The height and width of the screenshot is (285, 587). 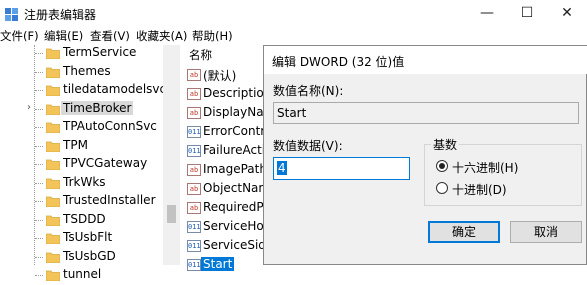 What do you see at coordinates (445, 144) in the screenshot?
I see `base-label: 基数` at bounding box center [445, 144].